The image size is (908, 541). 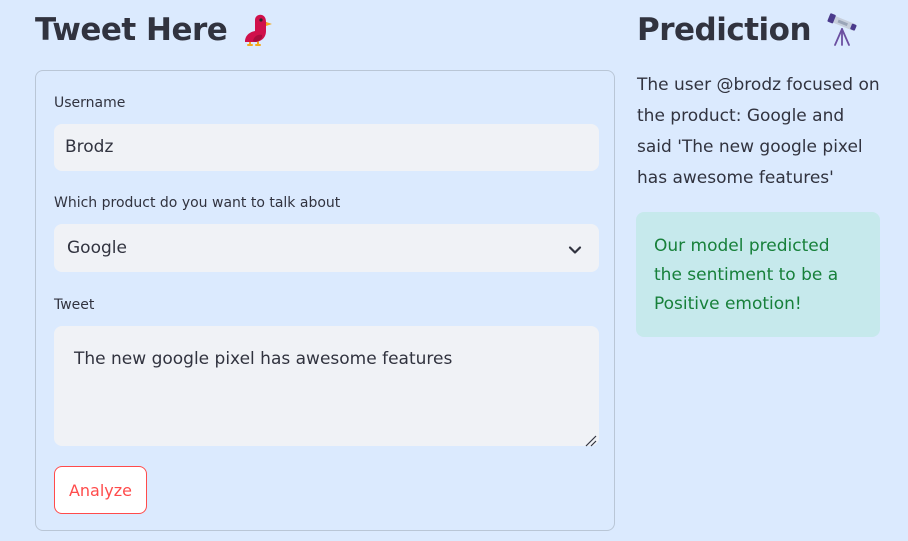 I want to click on chevron-down-icon, so click(x=575, y=247).